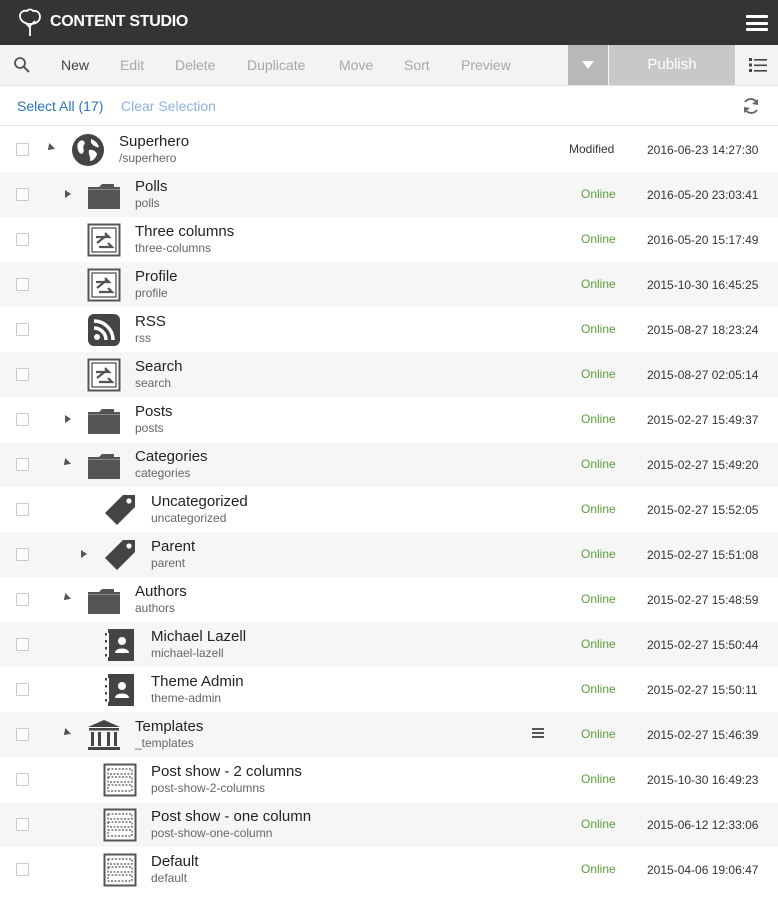  Describe the element at coordinates (703, 330) in the screenshot. I see `modified-date: 2015-08-27 18:23:24` at that location.